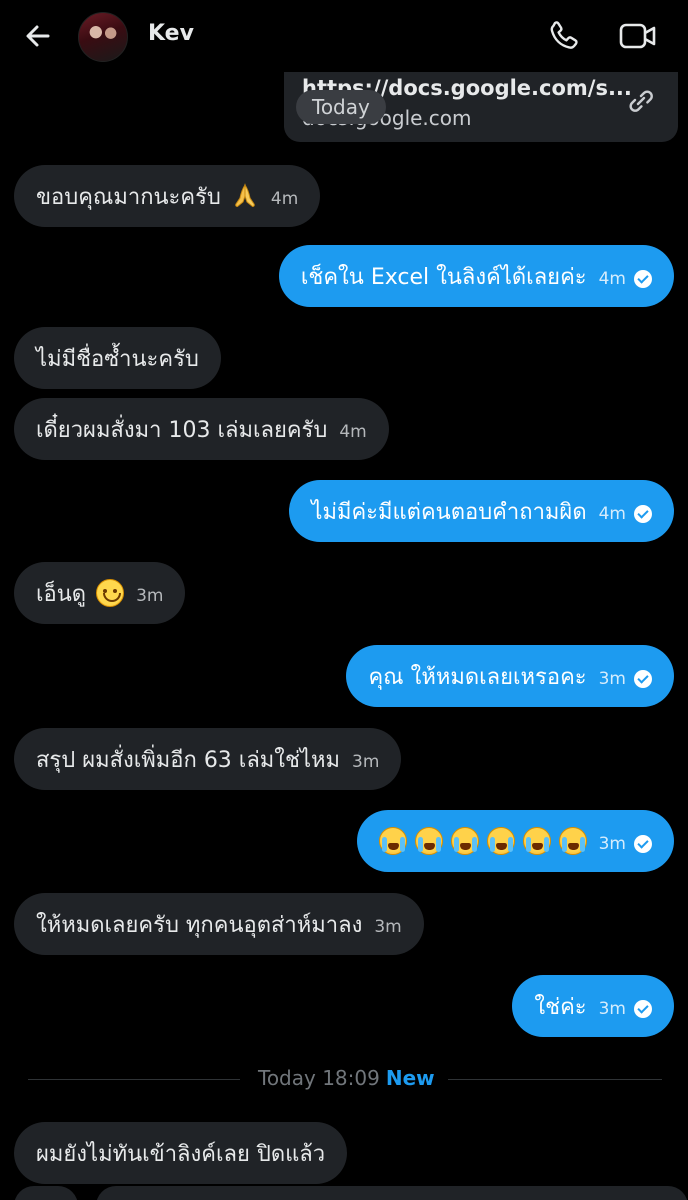  Describe the element at coordinates (319, 1078) in the screenshot. I see `divider-time: Today 18:09` at that location.